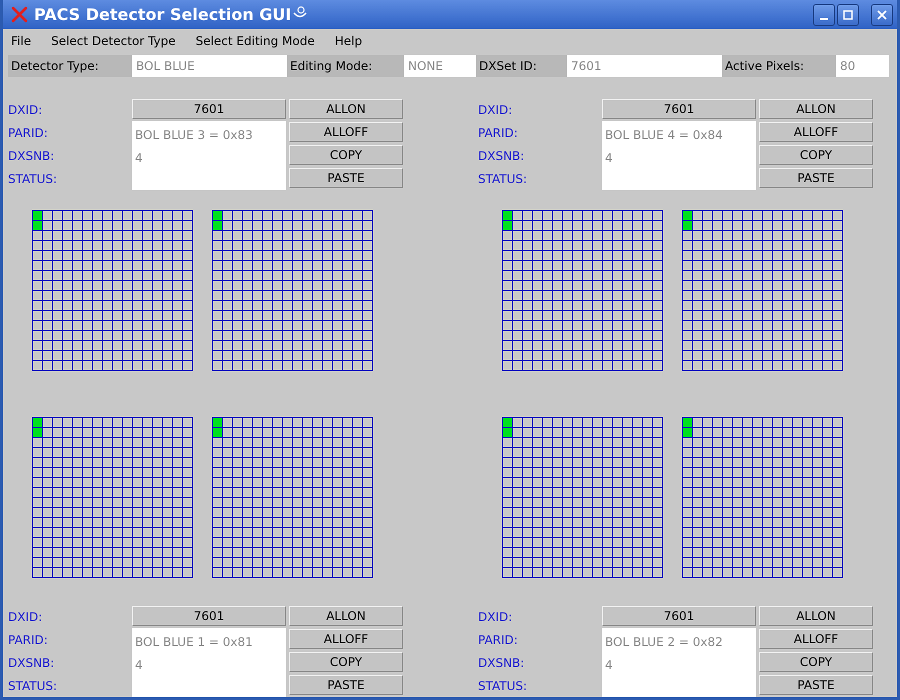 Image resolution: width=900 pixels, height=700 pixels. Describe the element at coordinates (255, 41) in the screenshot. I see `menu-item: Select Editing Mode` at that location.